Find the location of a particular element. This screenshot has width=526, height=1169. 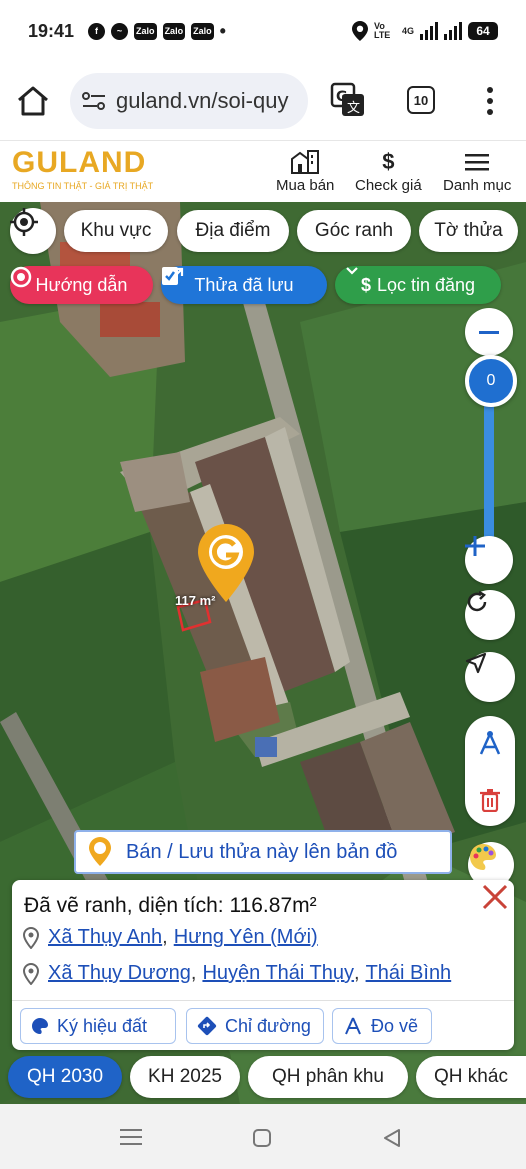

filter-dia-diem: Địa điểm is located at coordinates (233, 231).